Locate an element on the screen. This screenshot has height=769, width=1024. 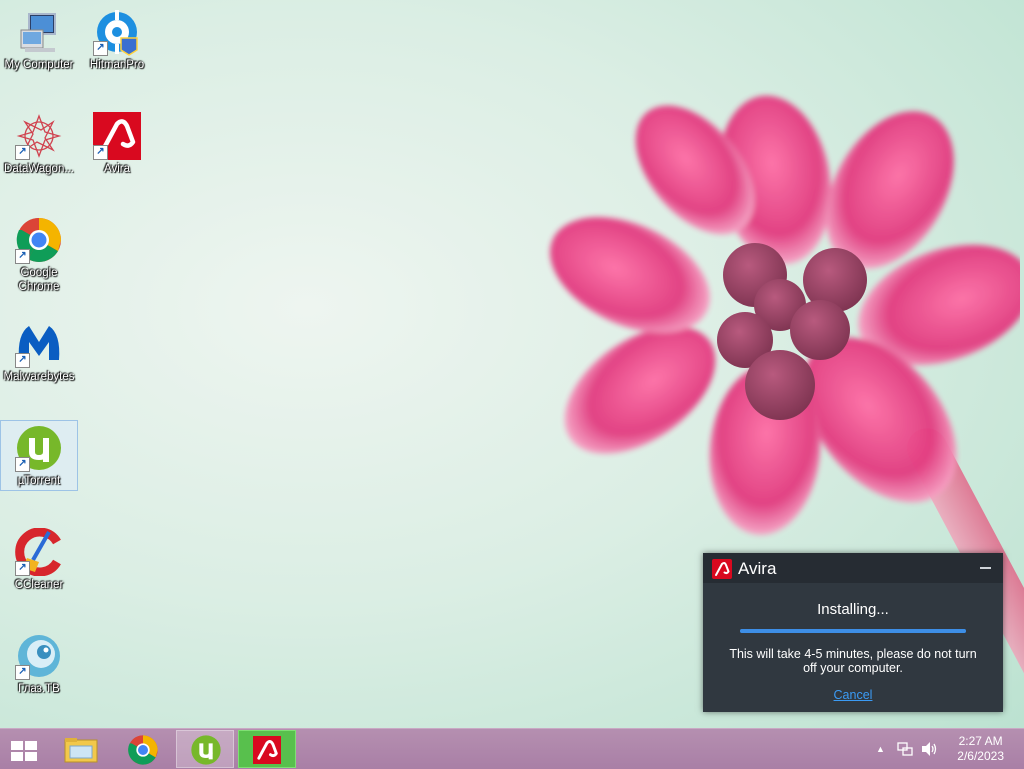
chrome-icon is located at coordinates (143, 750).